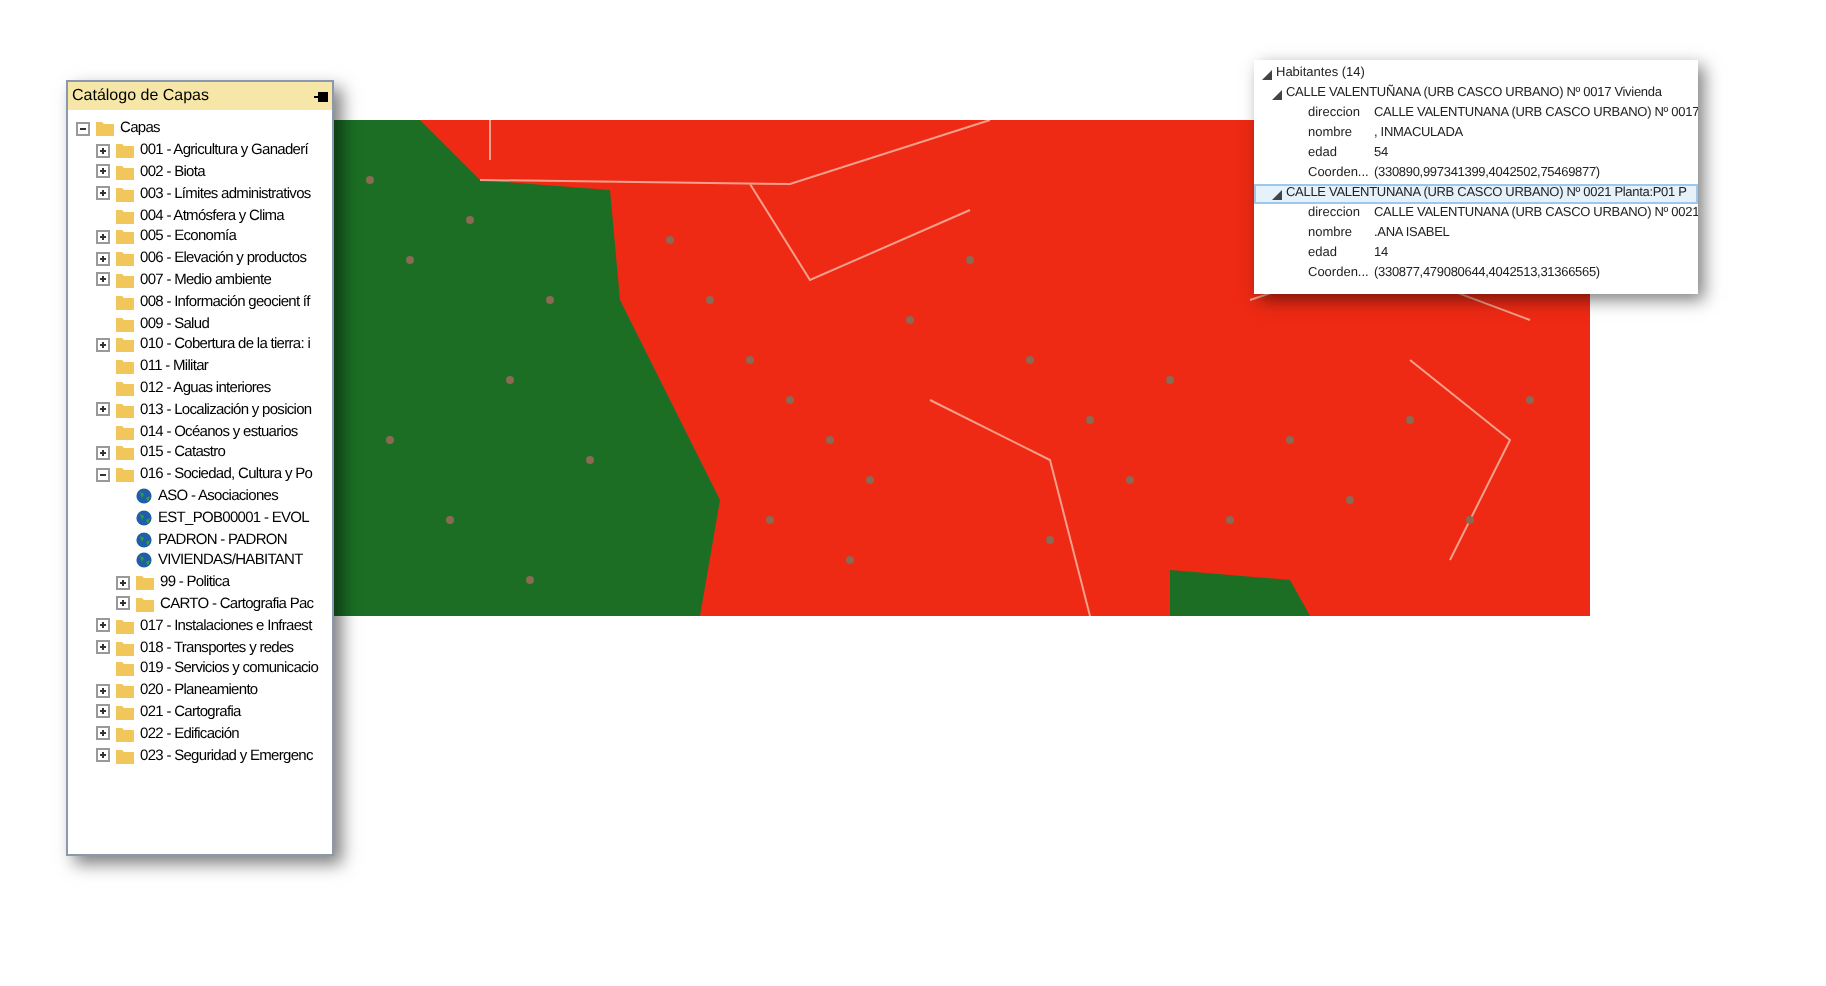 This screenshot has height=986, width=1826. Describe the element at coordinates (321, 96) in the screenshot. I see `pin-icon` at that location.